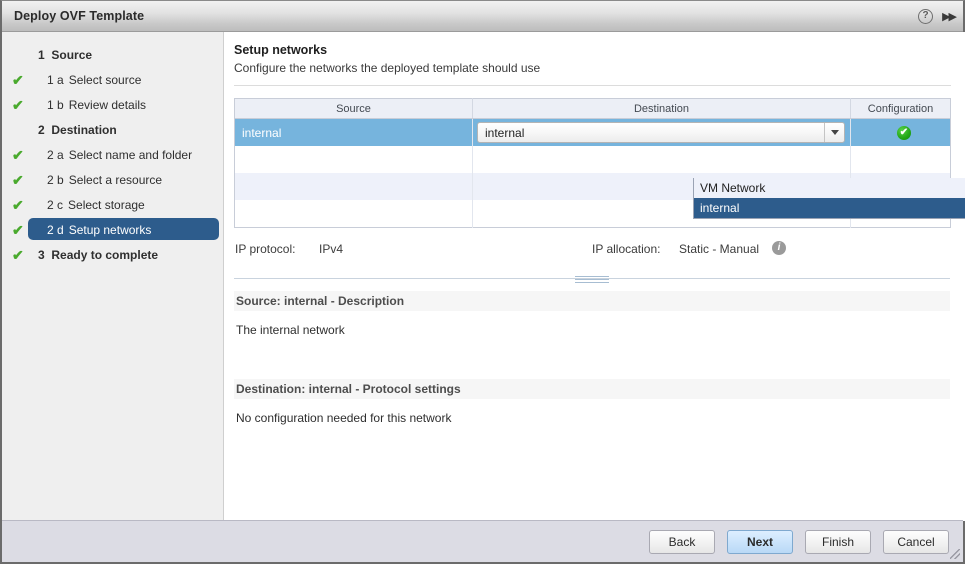 Image resolution: width=965 pixels, height=564 pixels. I want to click on pane-splitter, so click(592, 283).